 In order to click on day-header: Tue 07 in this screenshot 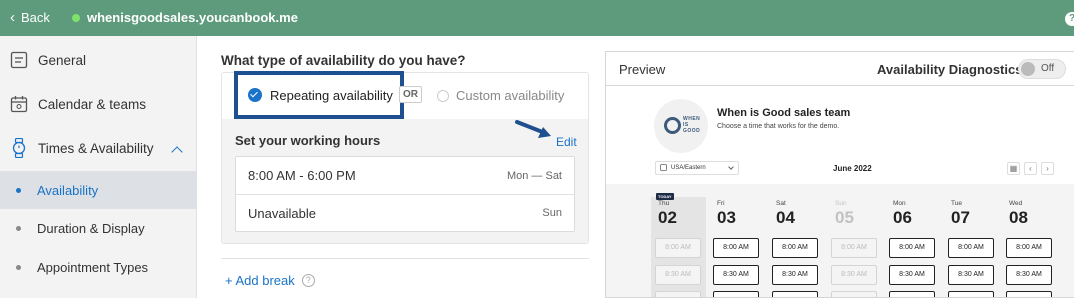, I will do `click(976, 214)`.